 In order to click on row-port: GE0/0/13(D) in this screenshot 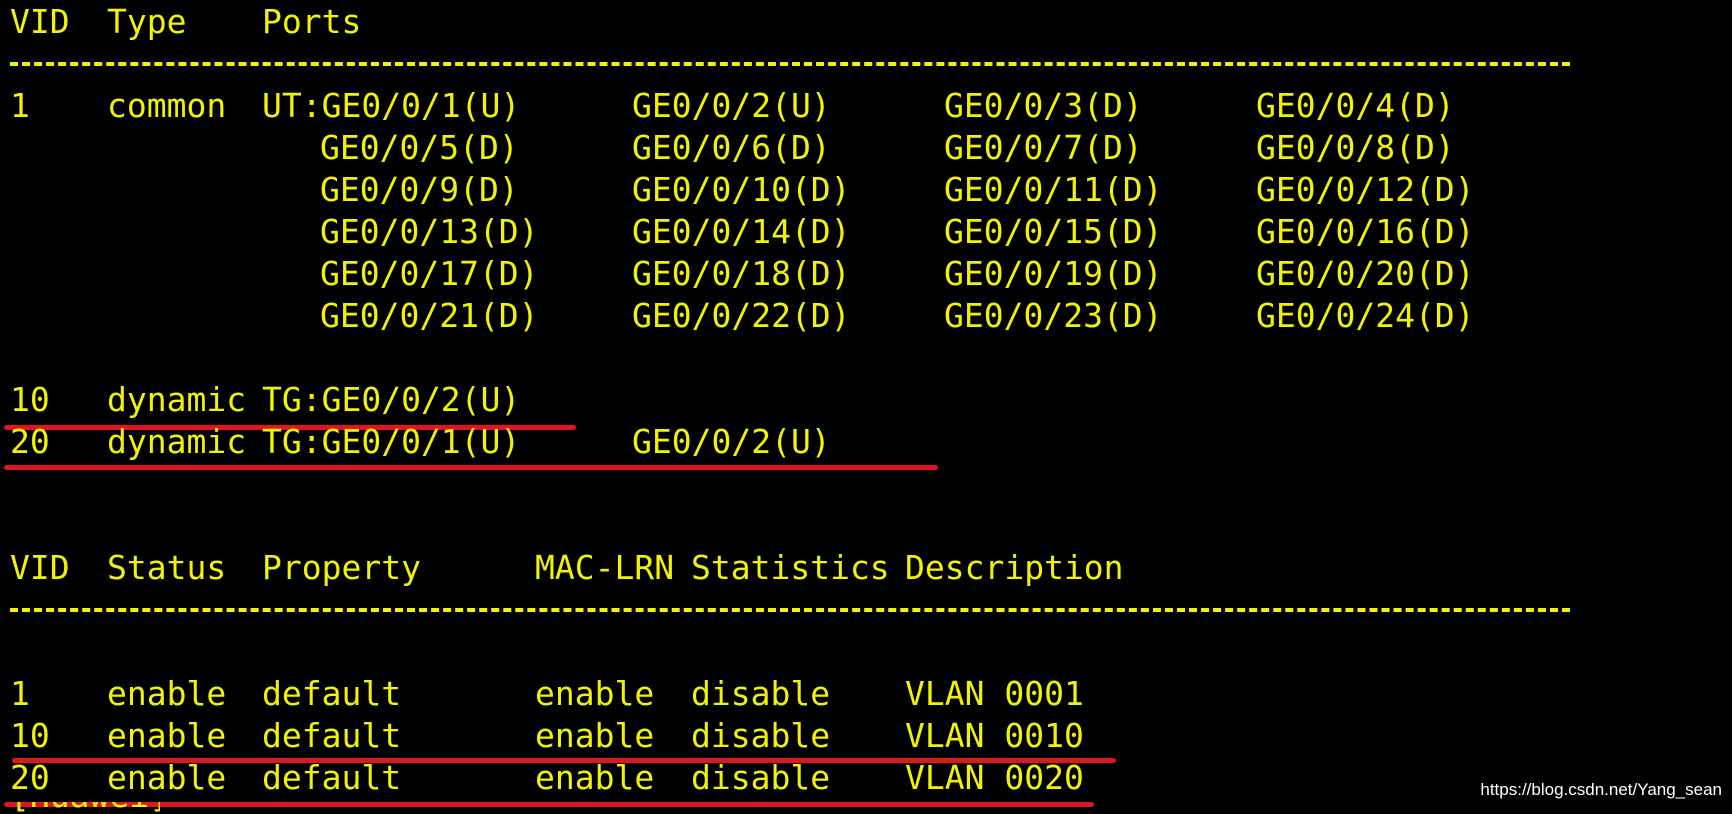, I will do `click(429, 231)`.